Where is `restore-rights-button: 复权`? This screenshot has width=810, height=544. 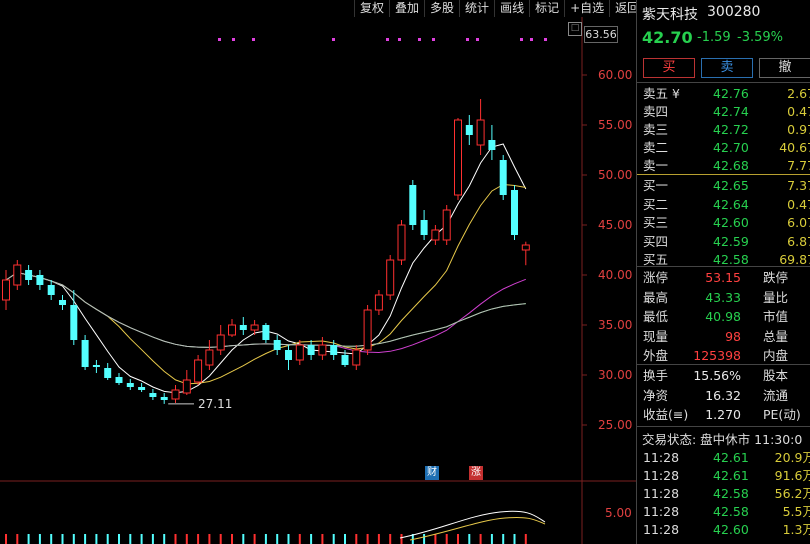 restore-rights-button: 复权 is located at coordinates (371, 8).